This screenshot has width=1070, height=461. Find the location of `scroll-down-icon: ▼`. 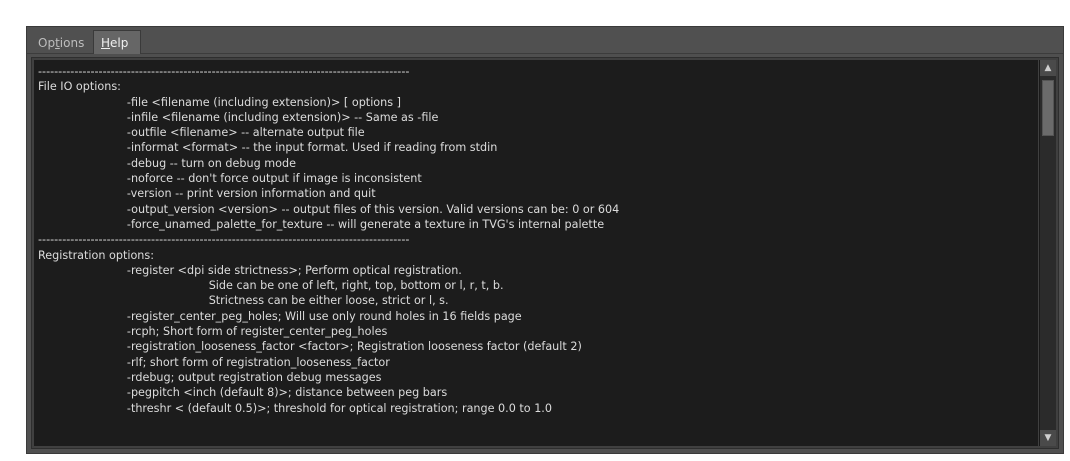

scroll-down-icon: ▼ is located at coordinates (1048, 438).